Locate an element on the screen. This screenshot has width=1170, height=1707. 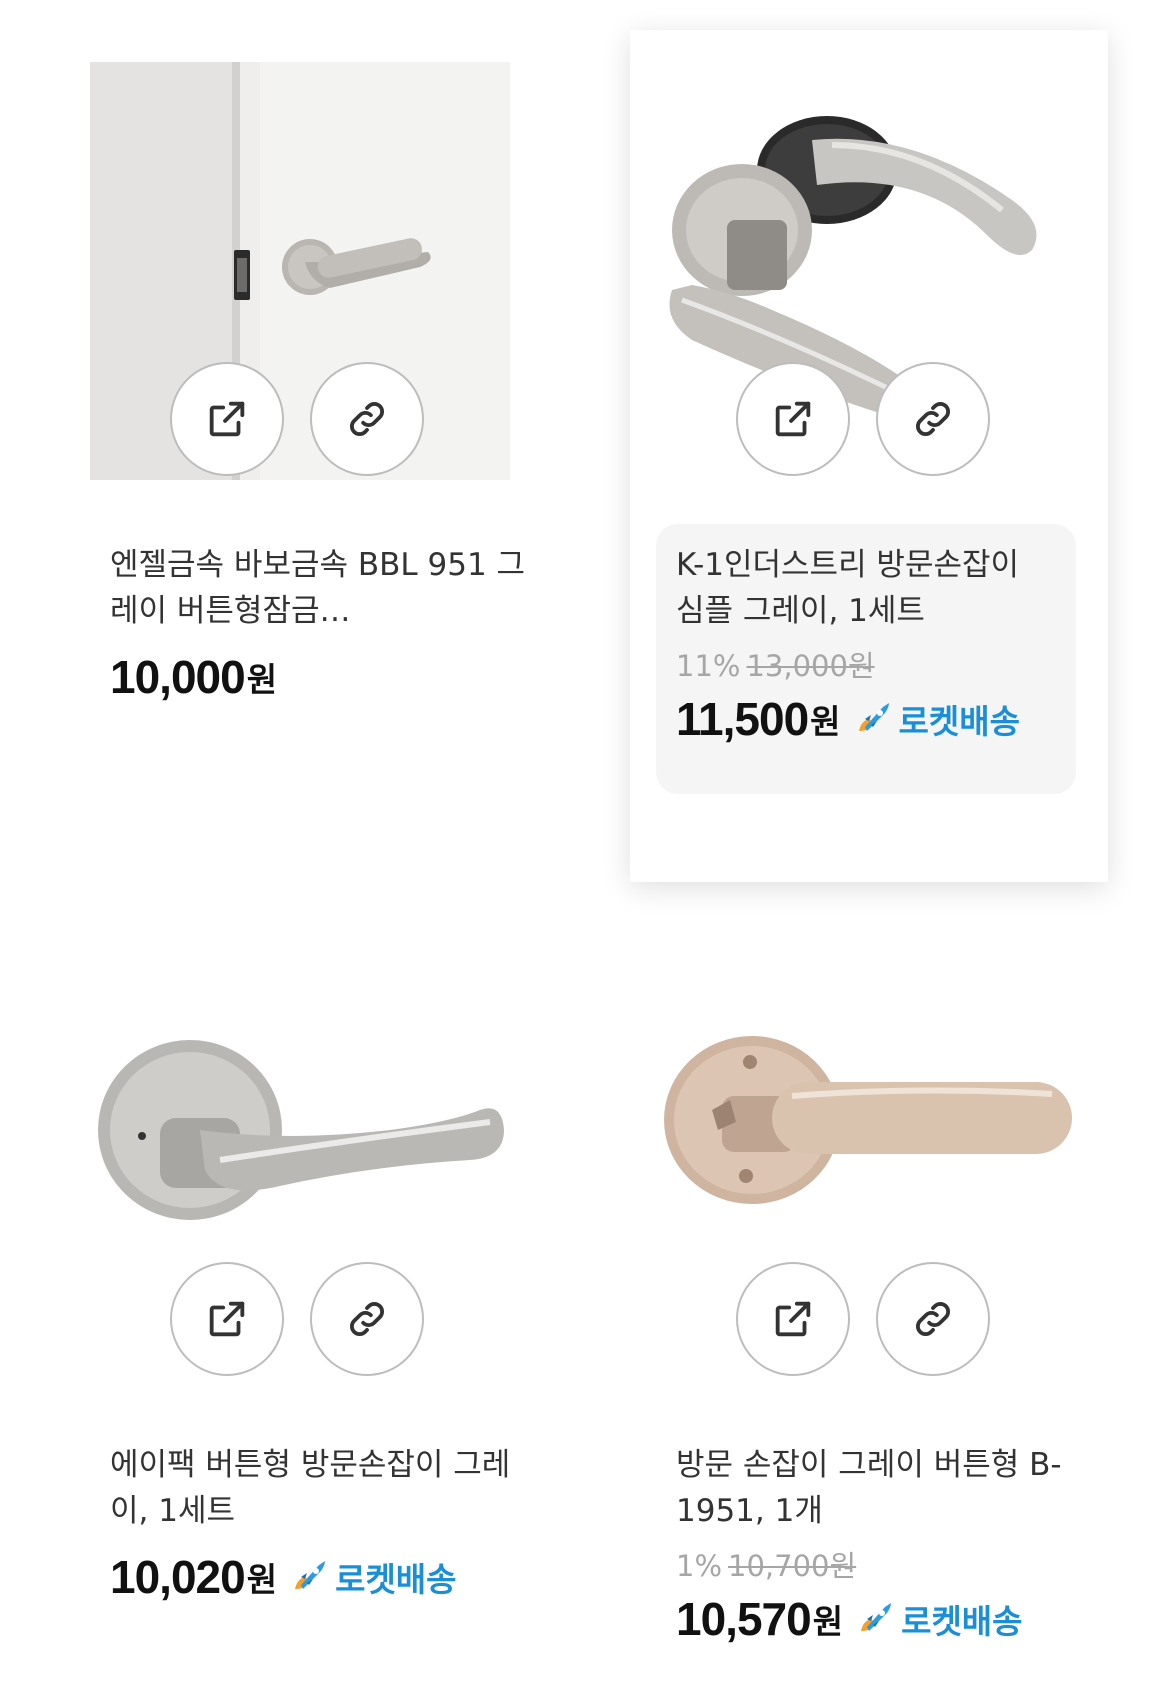
product-info-1: 엔젤금속 바보금속 BBL 951 그레이 버튼형잠금… 10,000 원 is located at coordinates (320, 623).